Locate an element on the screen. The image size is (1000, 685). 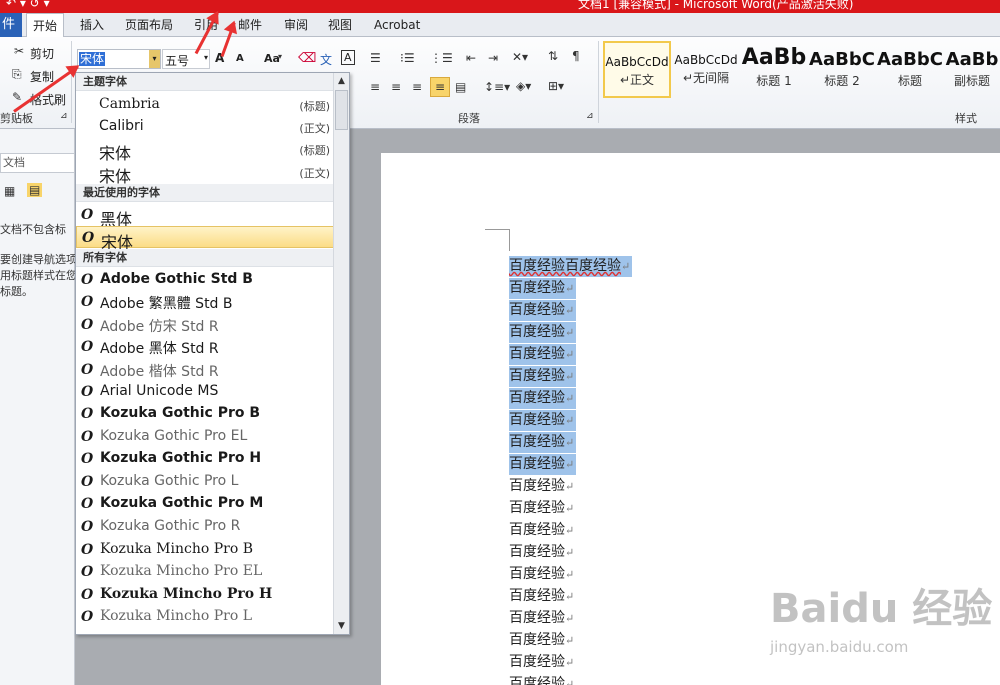
font-name-combobox: 宋体 ▾ is located at coordinates (119, 59).